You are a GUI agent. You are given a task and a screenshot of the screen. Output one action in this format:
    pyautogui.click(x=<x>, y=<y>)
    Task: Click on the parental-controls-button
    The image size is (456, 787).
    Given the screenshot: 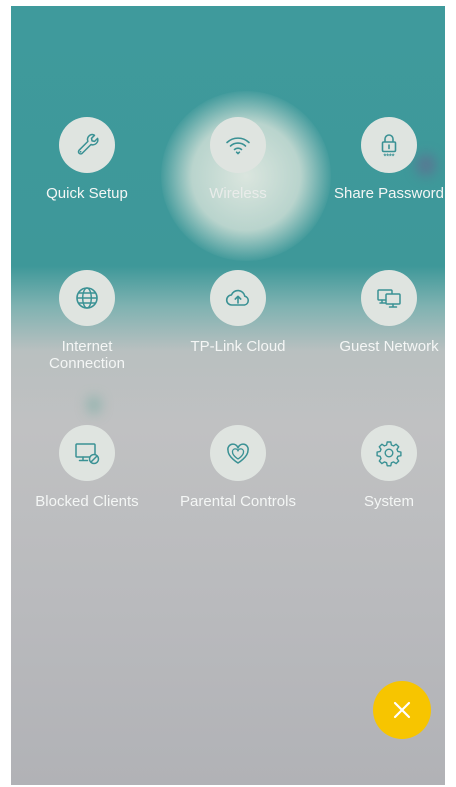 What is the action you would take?
    pyautogui.click(x=238, y=453)
    